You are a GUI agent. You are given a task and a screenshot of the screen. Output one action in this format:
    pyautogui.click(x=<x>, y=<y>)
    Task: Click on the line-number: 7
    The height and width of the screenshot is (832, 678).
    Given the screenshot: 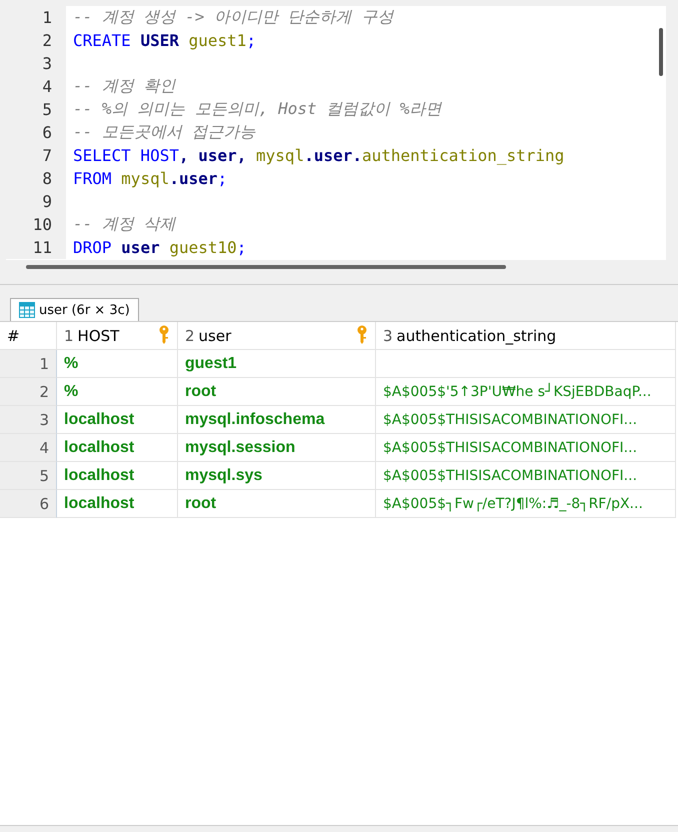 What is the action you would take?
    pyautogui.click(x=36, y=155)
    